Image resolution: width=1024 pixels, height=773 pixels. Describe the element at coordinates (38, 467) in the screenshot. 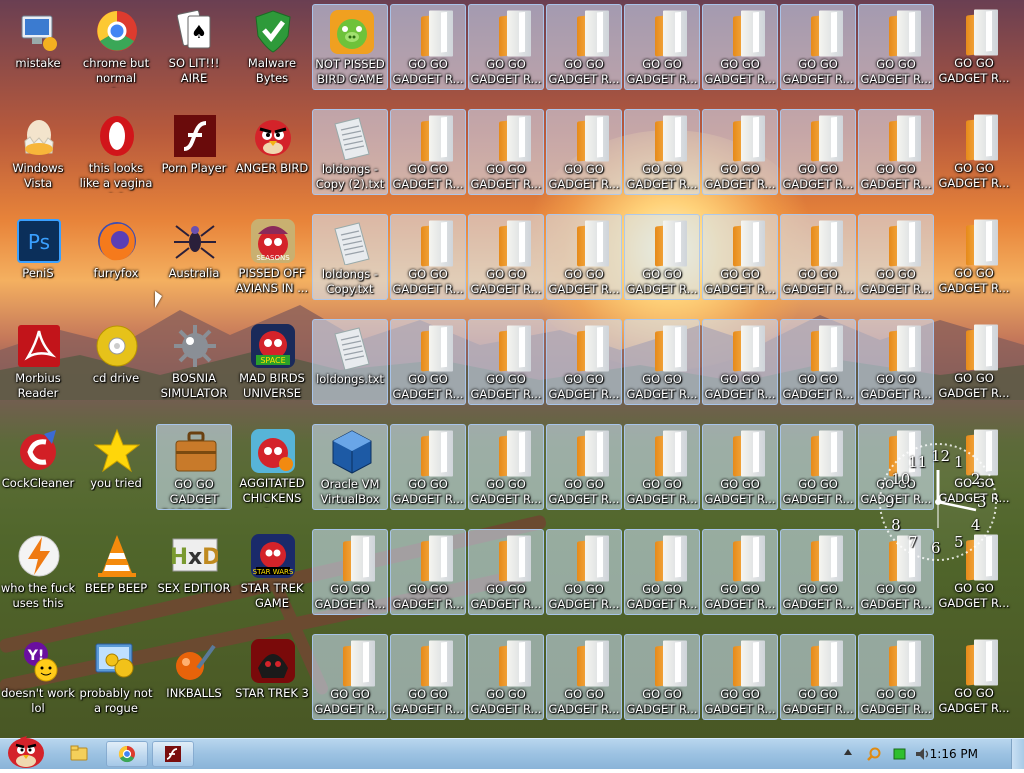

I see `desktop-icon: CockCleaner` at that location.